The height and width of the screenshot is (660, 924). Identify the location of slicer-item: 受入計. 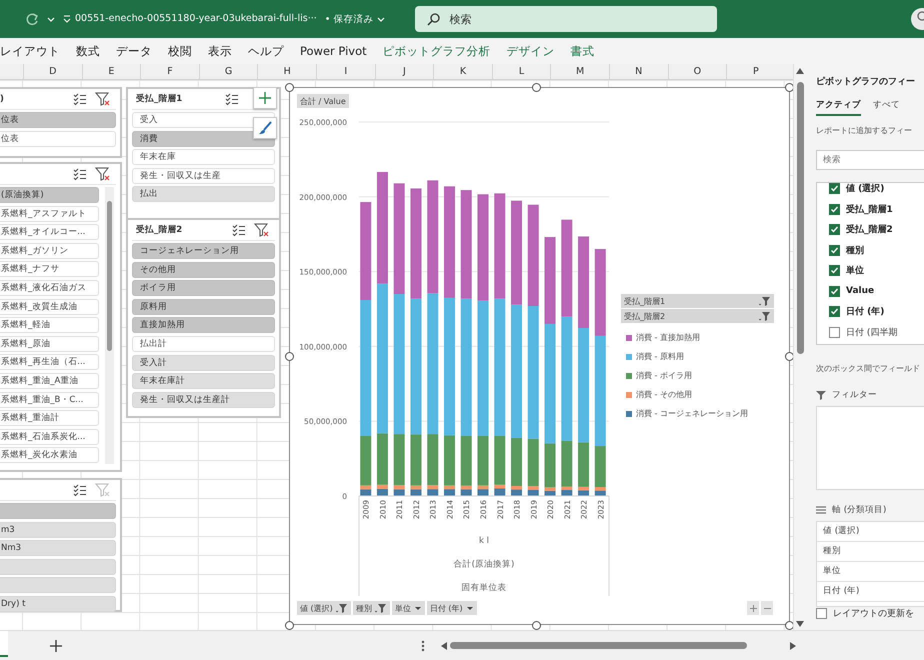
(203, 362).